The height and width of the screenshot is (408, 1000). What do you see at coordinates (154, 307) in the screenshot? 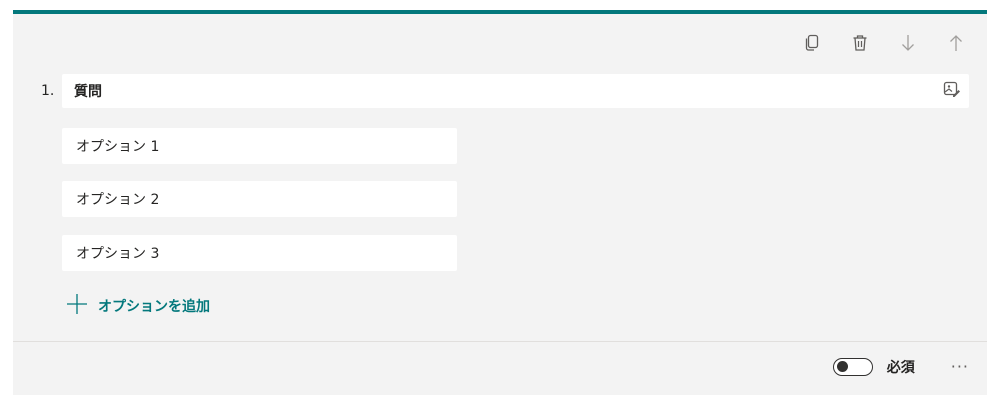
I see `add-option-label: オプションを追加` at bounding box center [154, 307].